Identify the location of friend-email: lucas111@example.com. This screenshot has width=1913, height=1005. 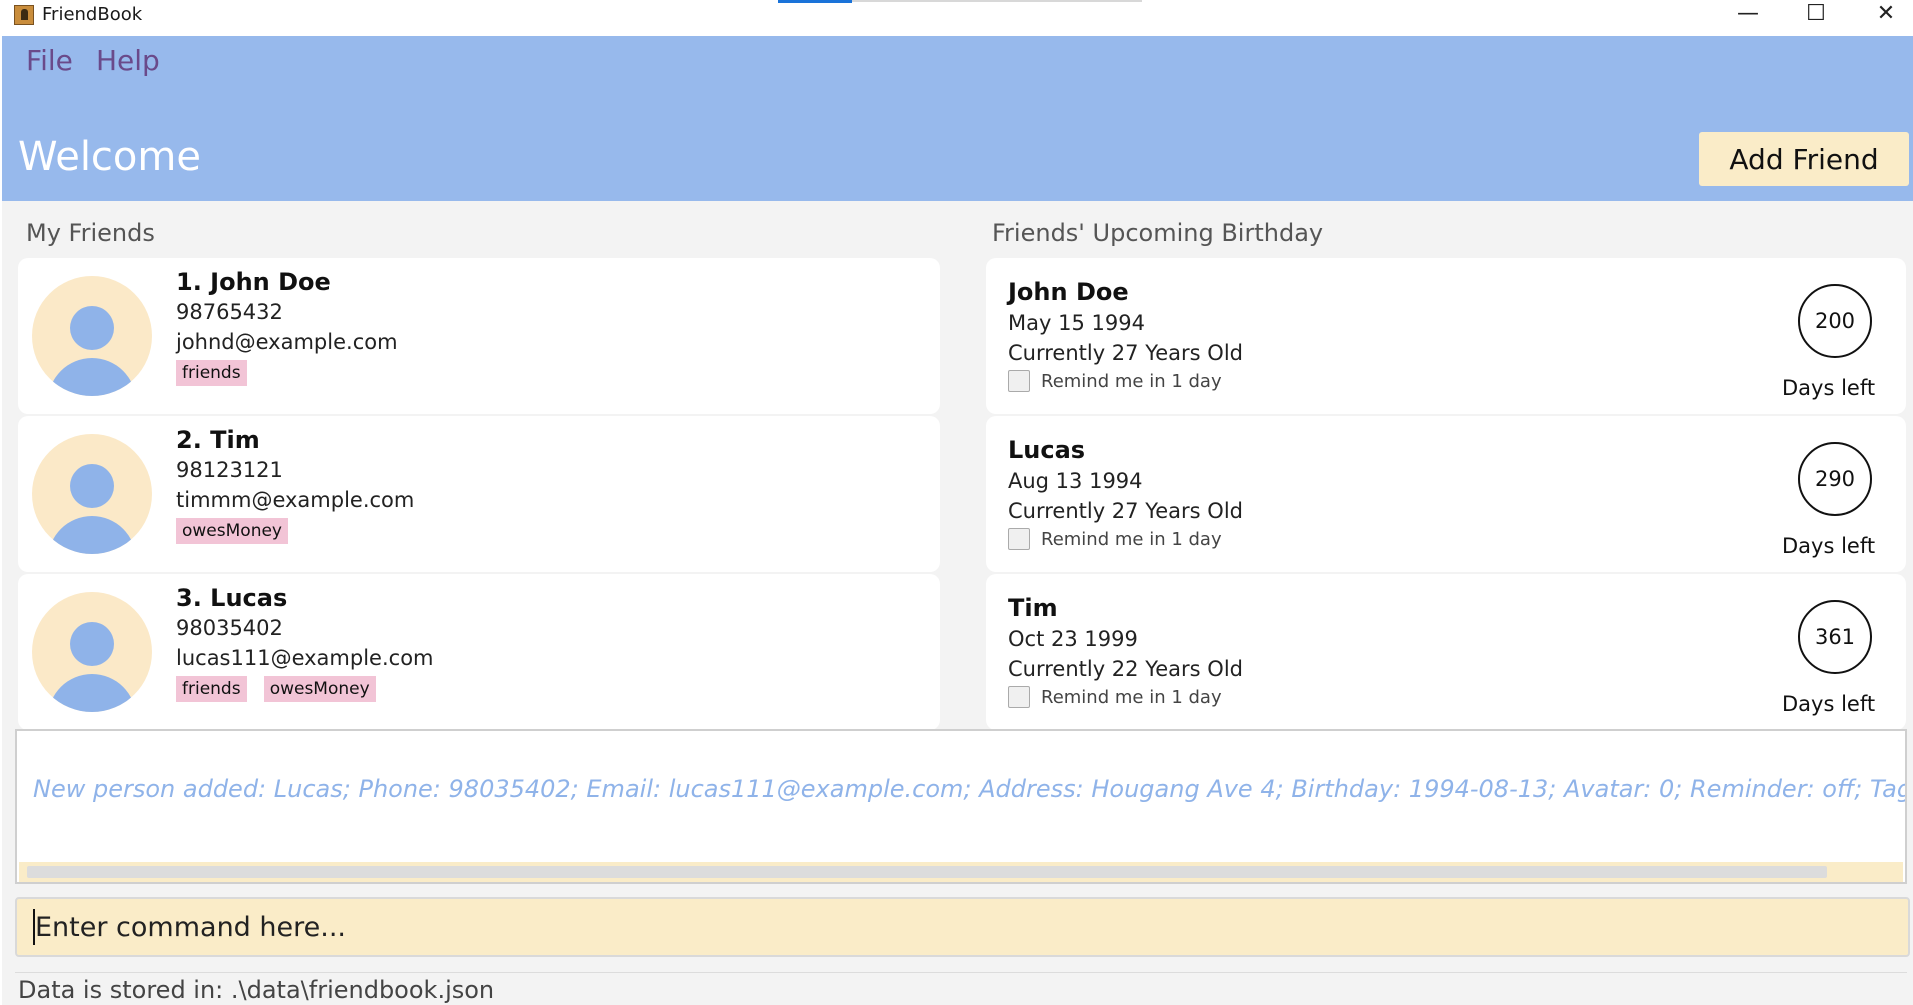
(305, 658).